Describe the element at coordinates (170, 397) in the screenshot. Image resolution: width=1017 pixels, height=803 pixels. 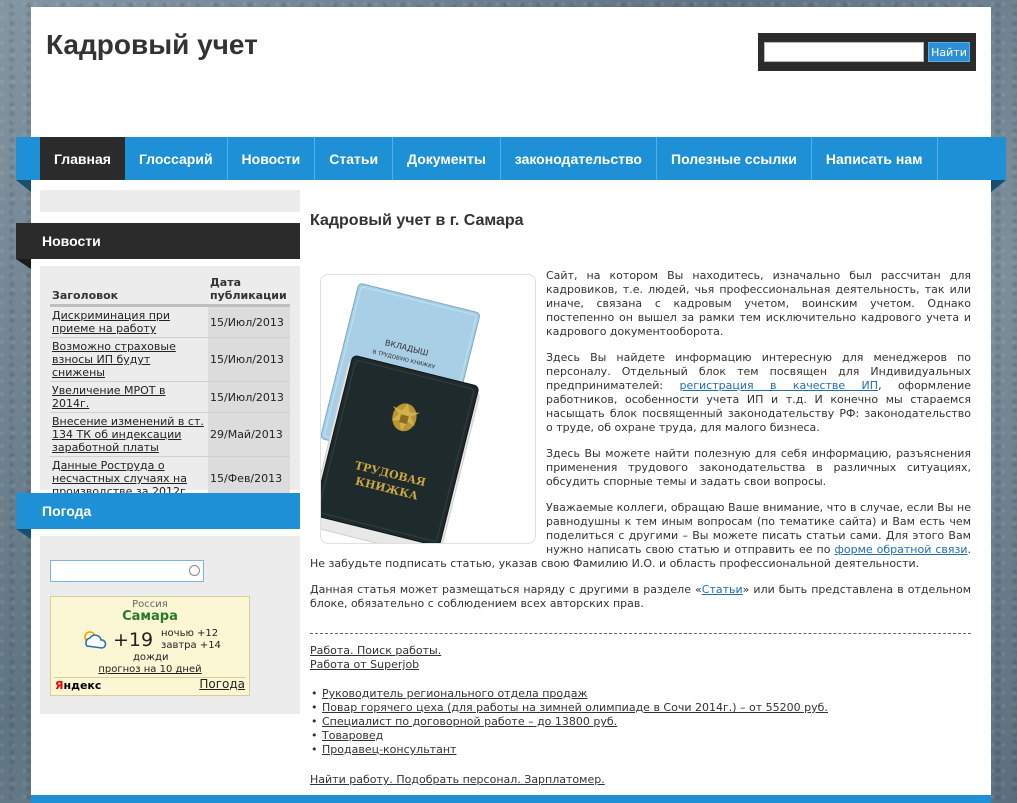
I see `news-row: Увеличение МРОТ в 2014г. 15/Июл/2013` at that location.